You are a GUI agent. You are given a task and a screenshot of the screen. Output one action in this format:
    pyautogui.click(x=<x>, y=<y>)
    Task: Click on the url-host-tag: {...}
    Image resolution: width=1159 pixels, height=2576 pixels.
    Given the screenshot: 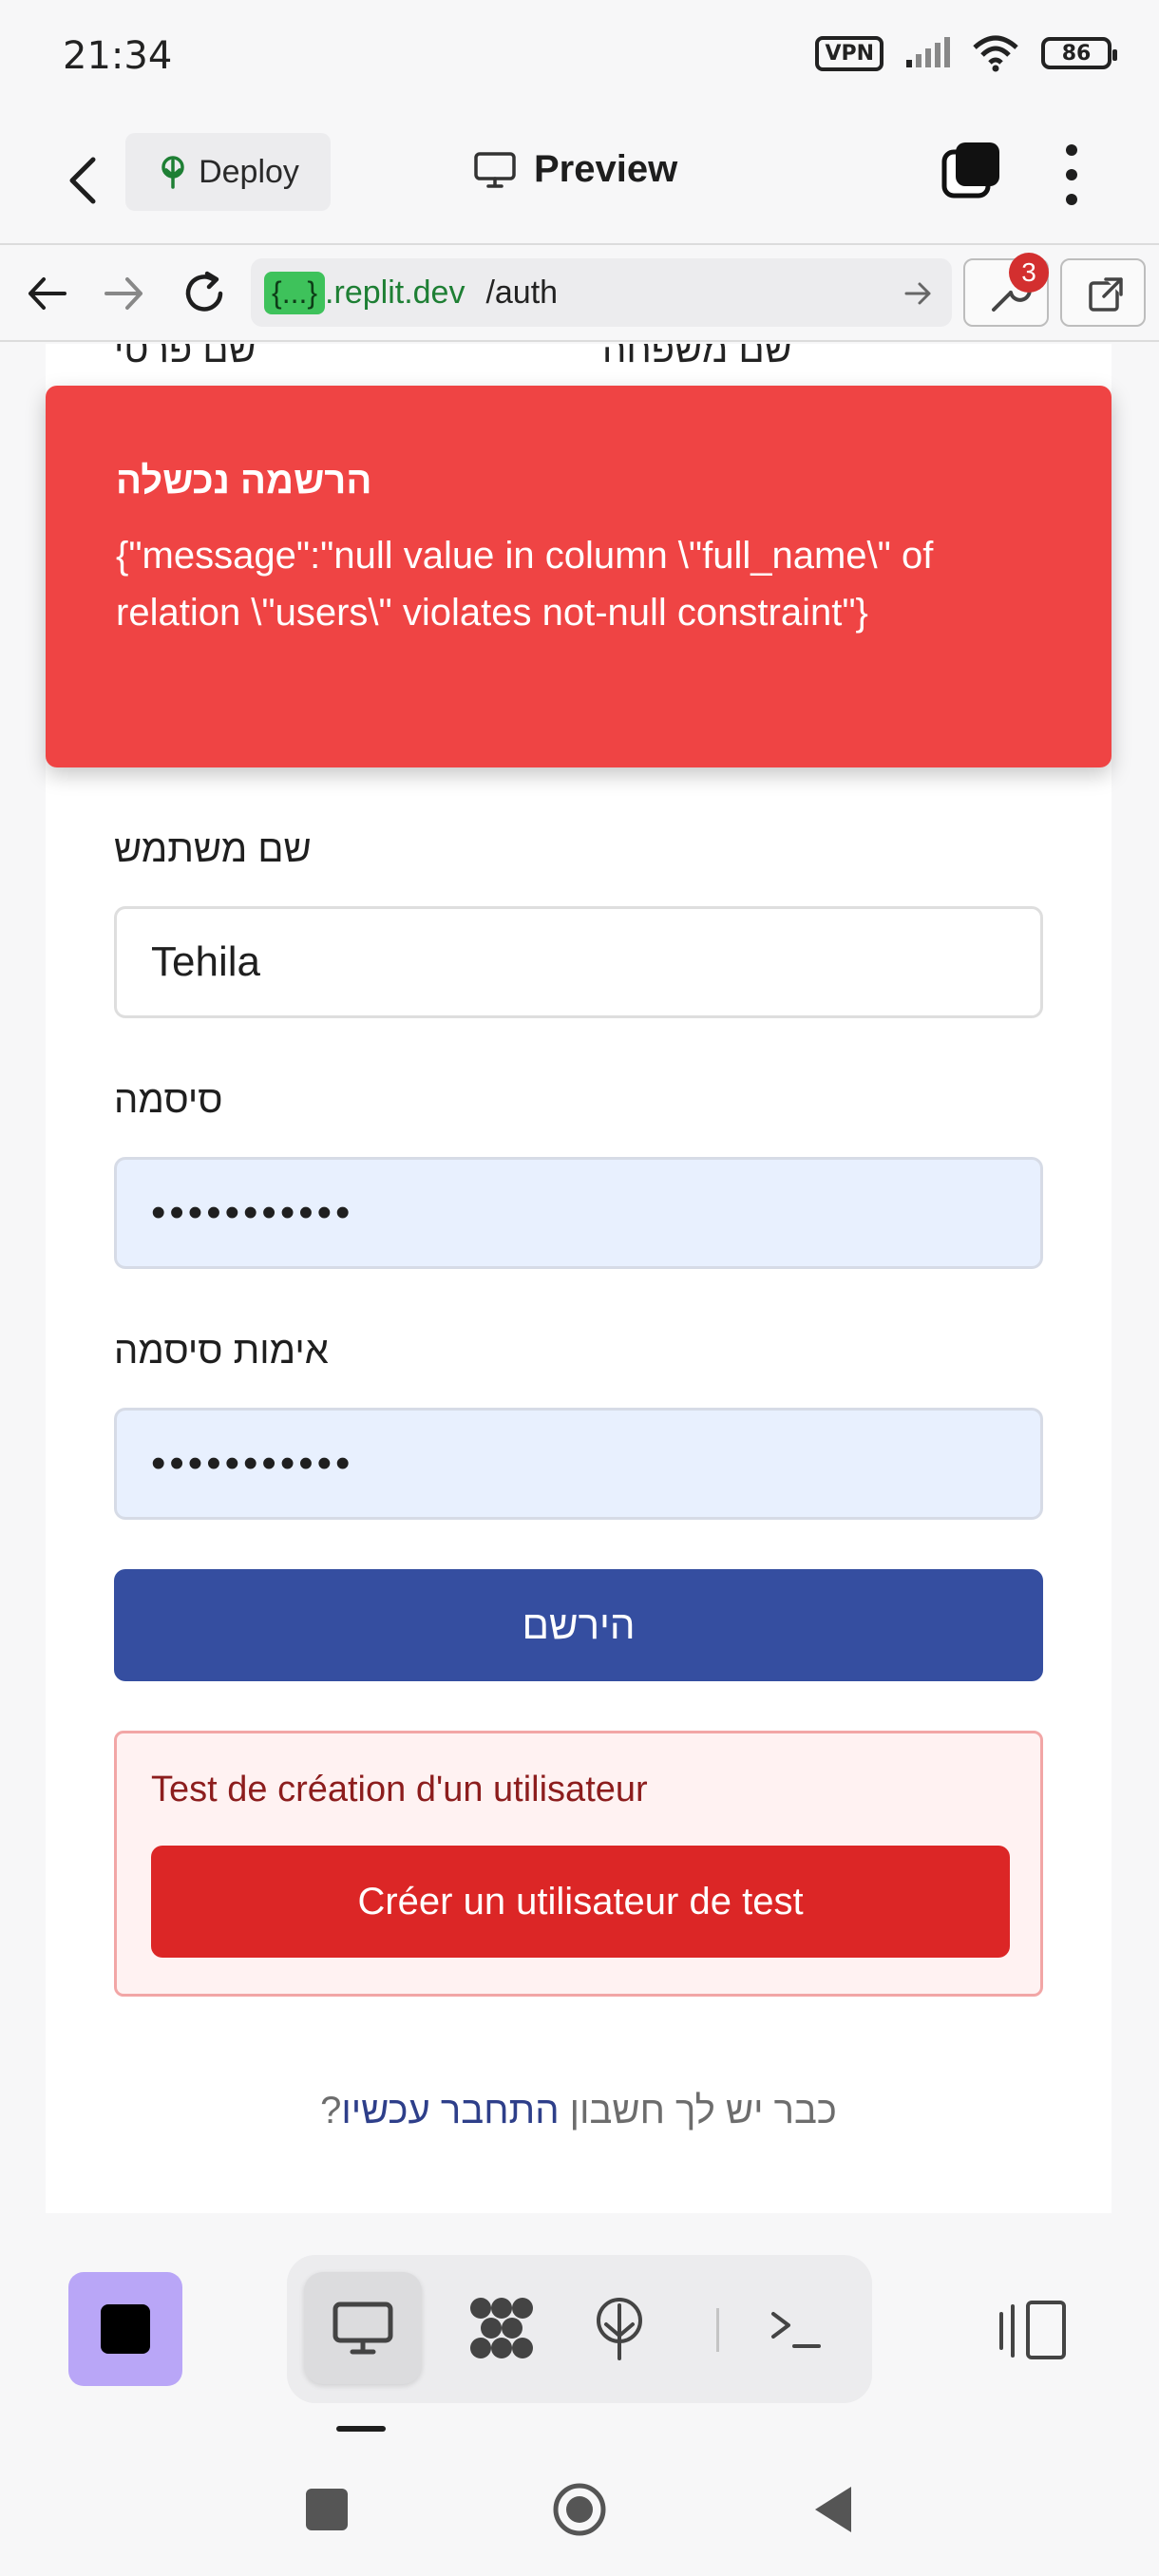 What is the action you would take?
    pyautogui.click(x=295, y=292)
    